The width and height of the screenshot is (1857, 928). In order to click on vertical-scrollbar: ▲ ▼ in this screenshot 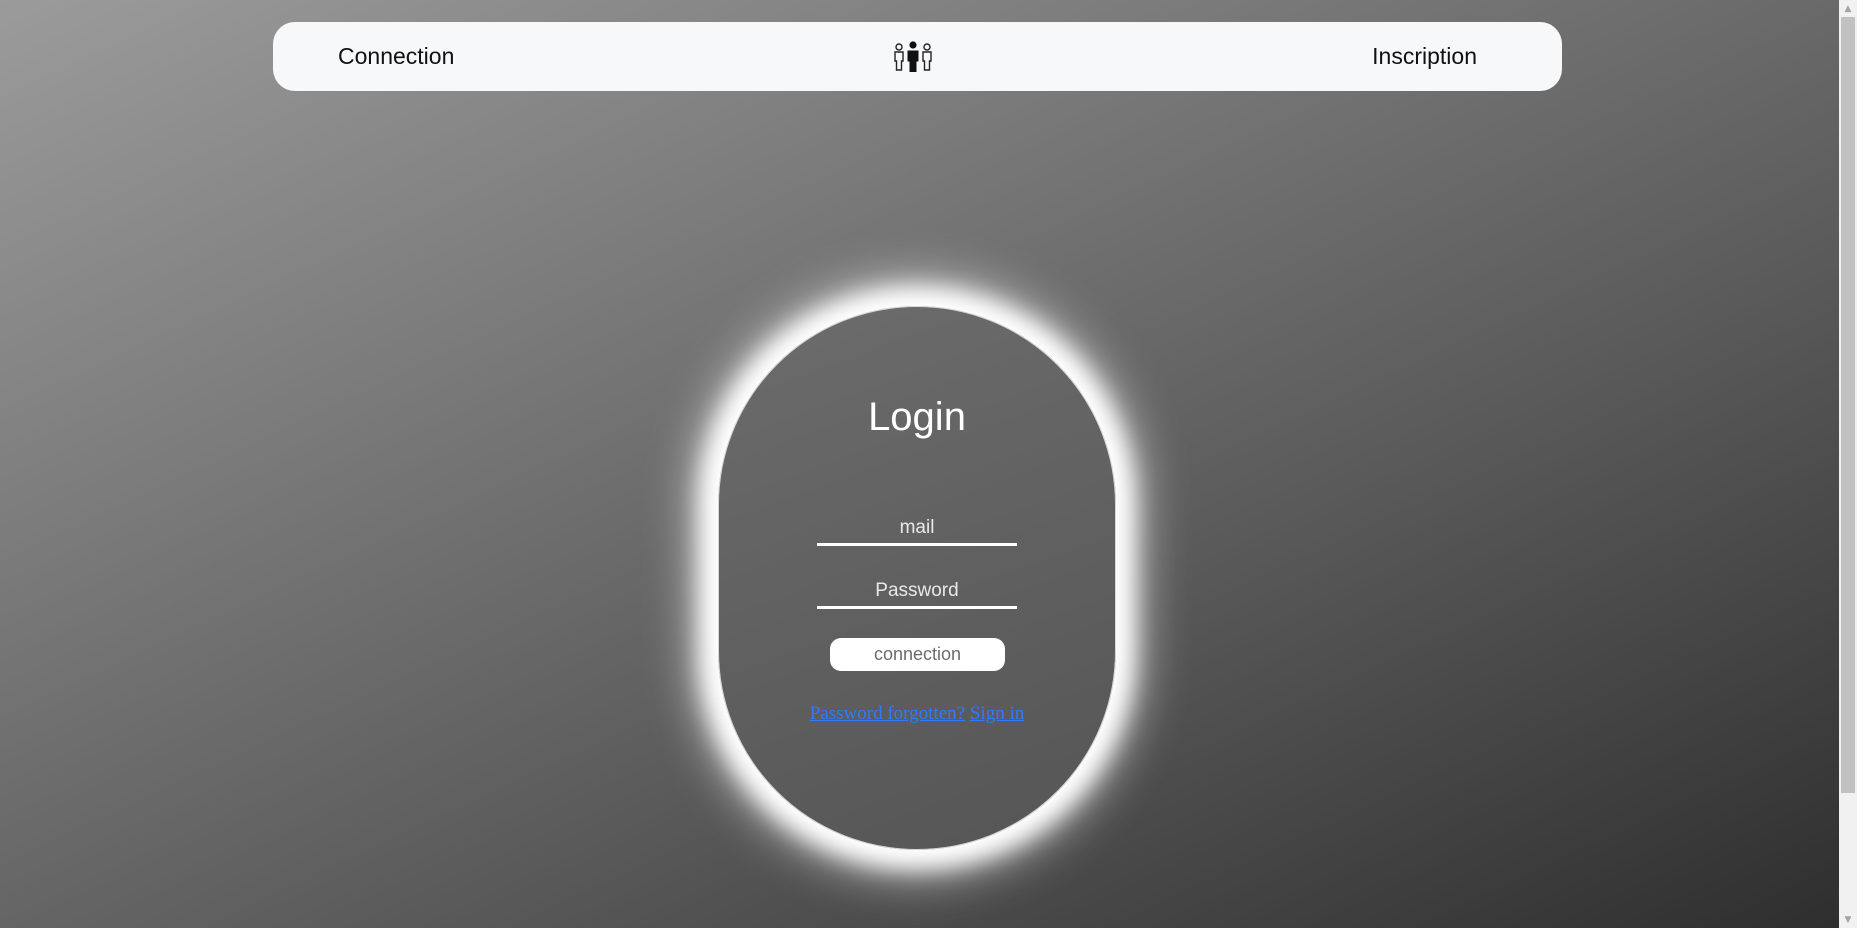, I will do `click(1848, 464)`.